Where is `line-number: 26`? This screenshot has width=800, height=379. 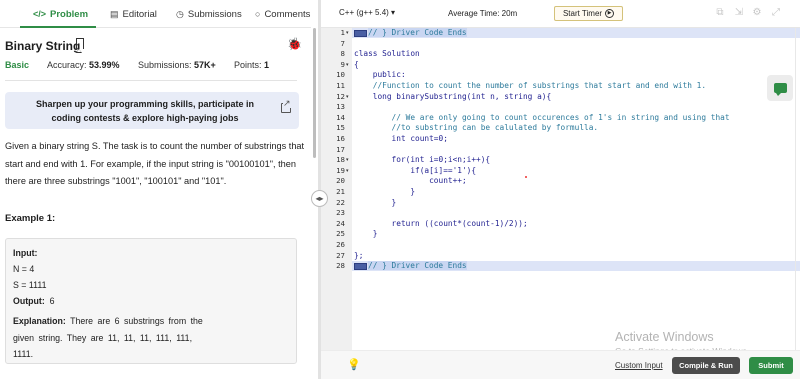 line-number: 26 is located at coordinates (340, 244).